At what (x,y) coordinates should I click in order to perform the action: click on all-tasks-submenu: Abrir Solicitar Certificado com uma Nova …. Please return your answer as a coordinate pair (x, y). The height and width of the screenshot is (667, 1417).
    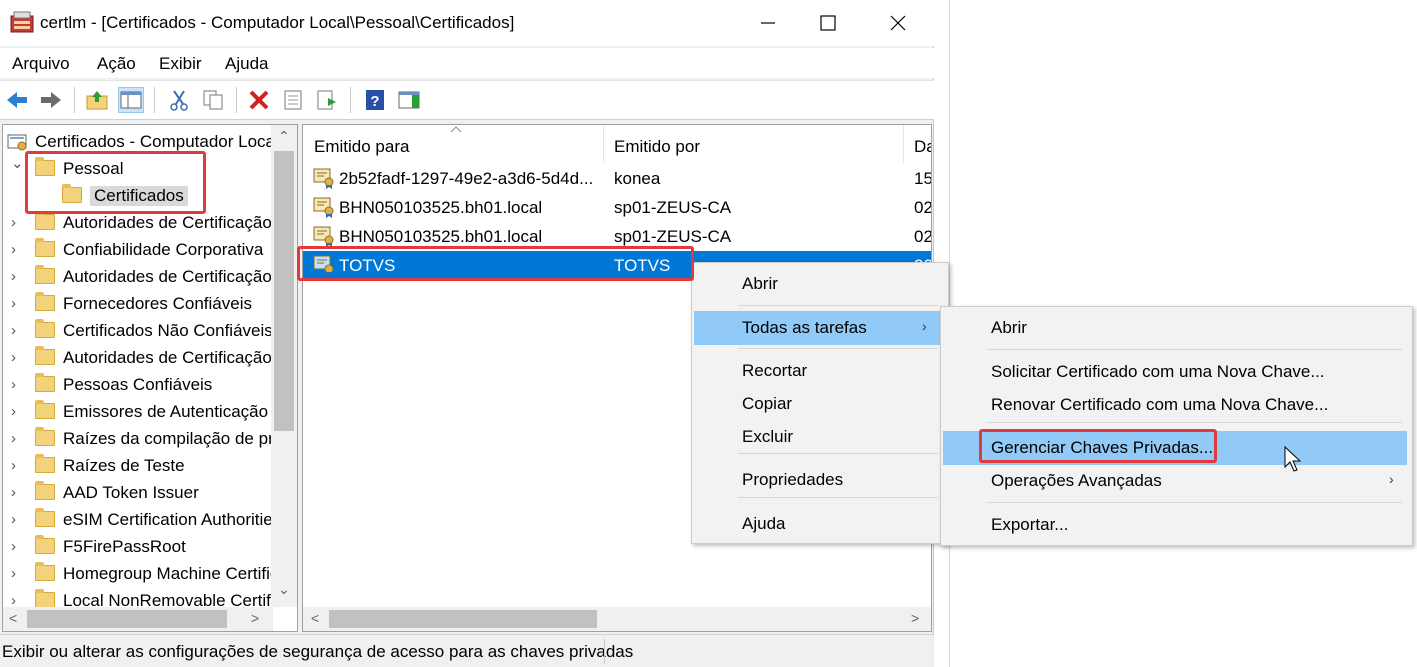
    Looking at the image, I should click on (1176, 426).